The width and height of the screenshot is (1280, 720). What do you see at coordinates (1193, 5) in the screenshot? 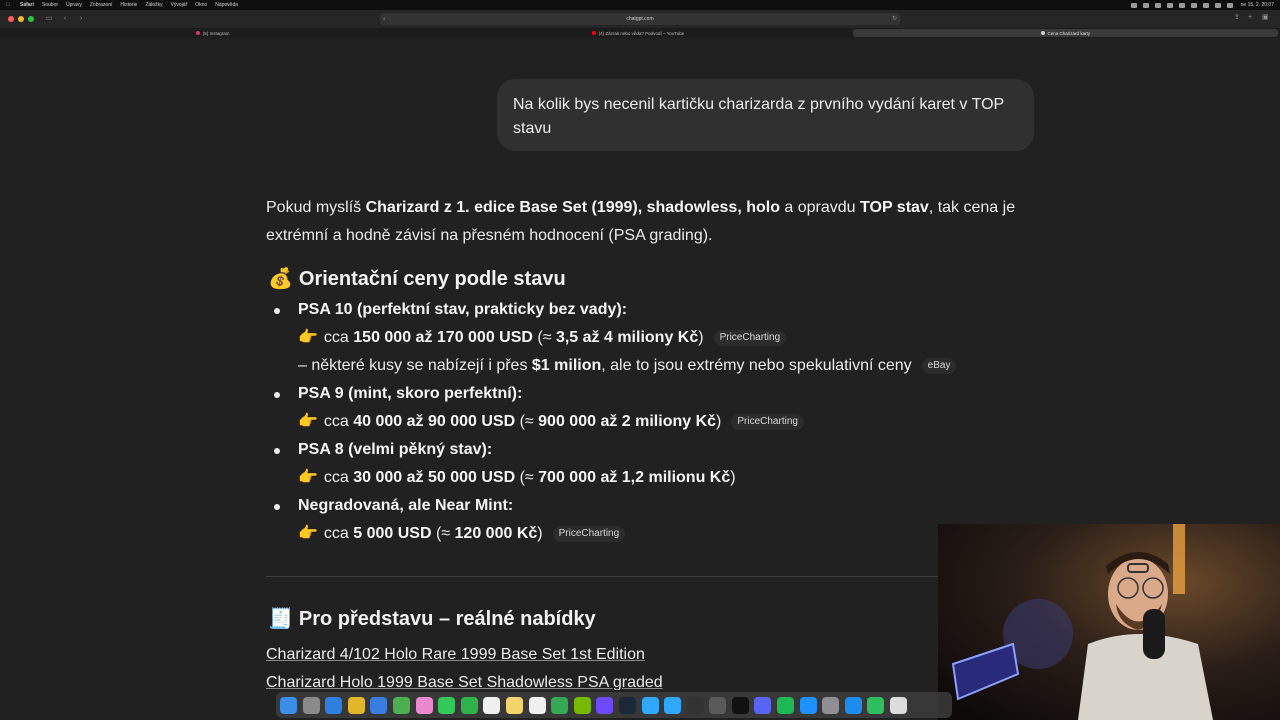
I see `battery-icon` at bounding box center [1193, 5].